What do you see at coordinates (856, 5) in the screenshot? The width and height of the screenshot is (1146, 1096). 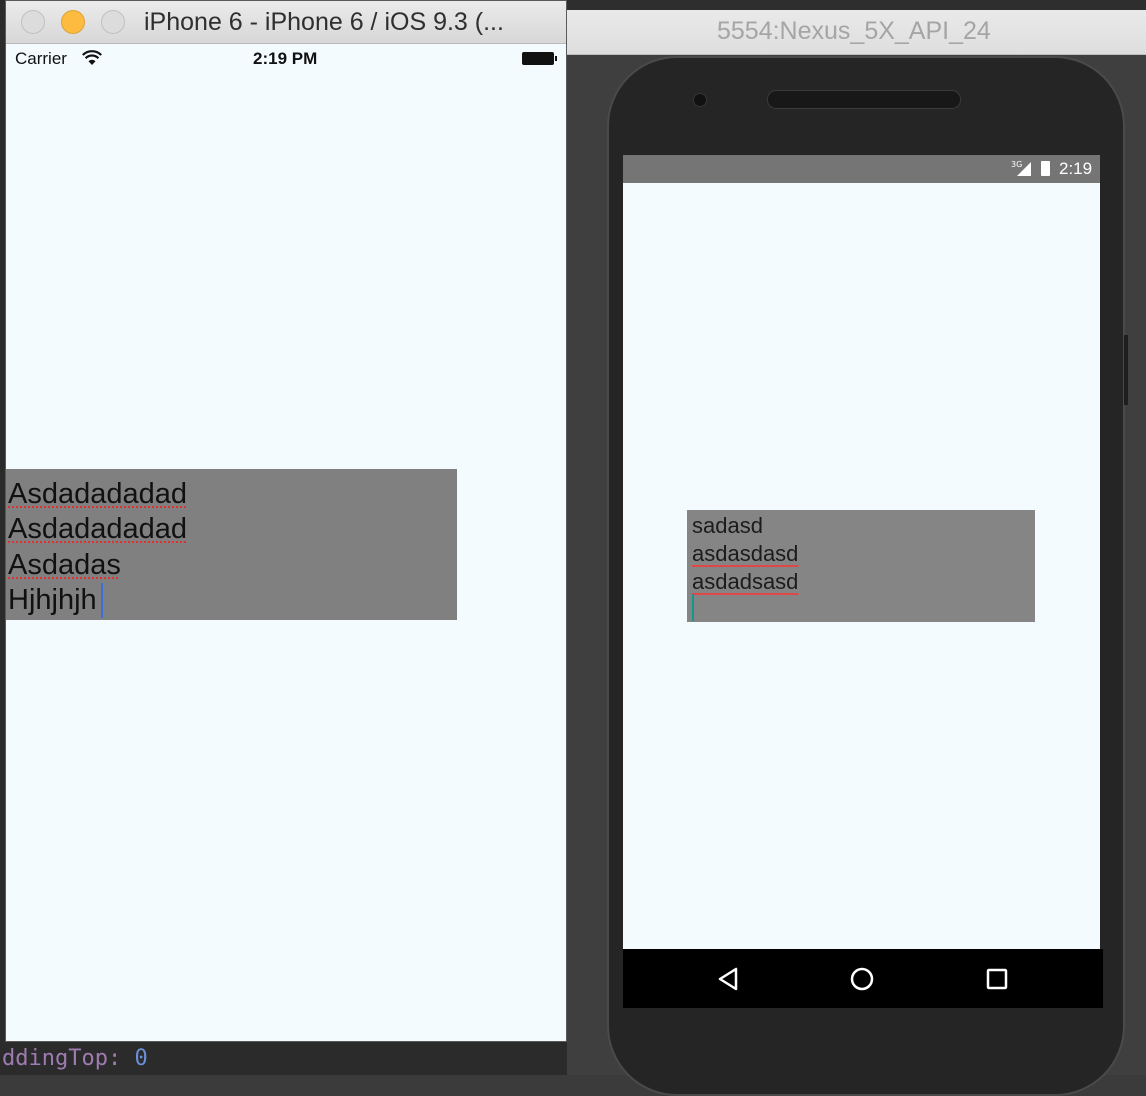 I see `titlebar-shadow` at bounding box center [856, 5].